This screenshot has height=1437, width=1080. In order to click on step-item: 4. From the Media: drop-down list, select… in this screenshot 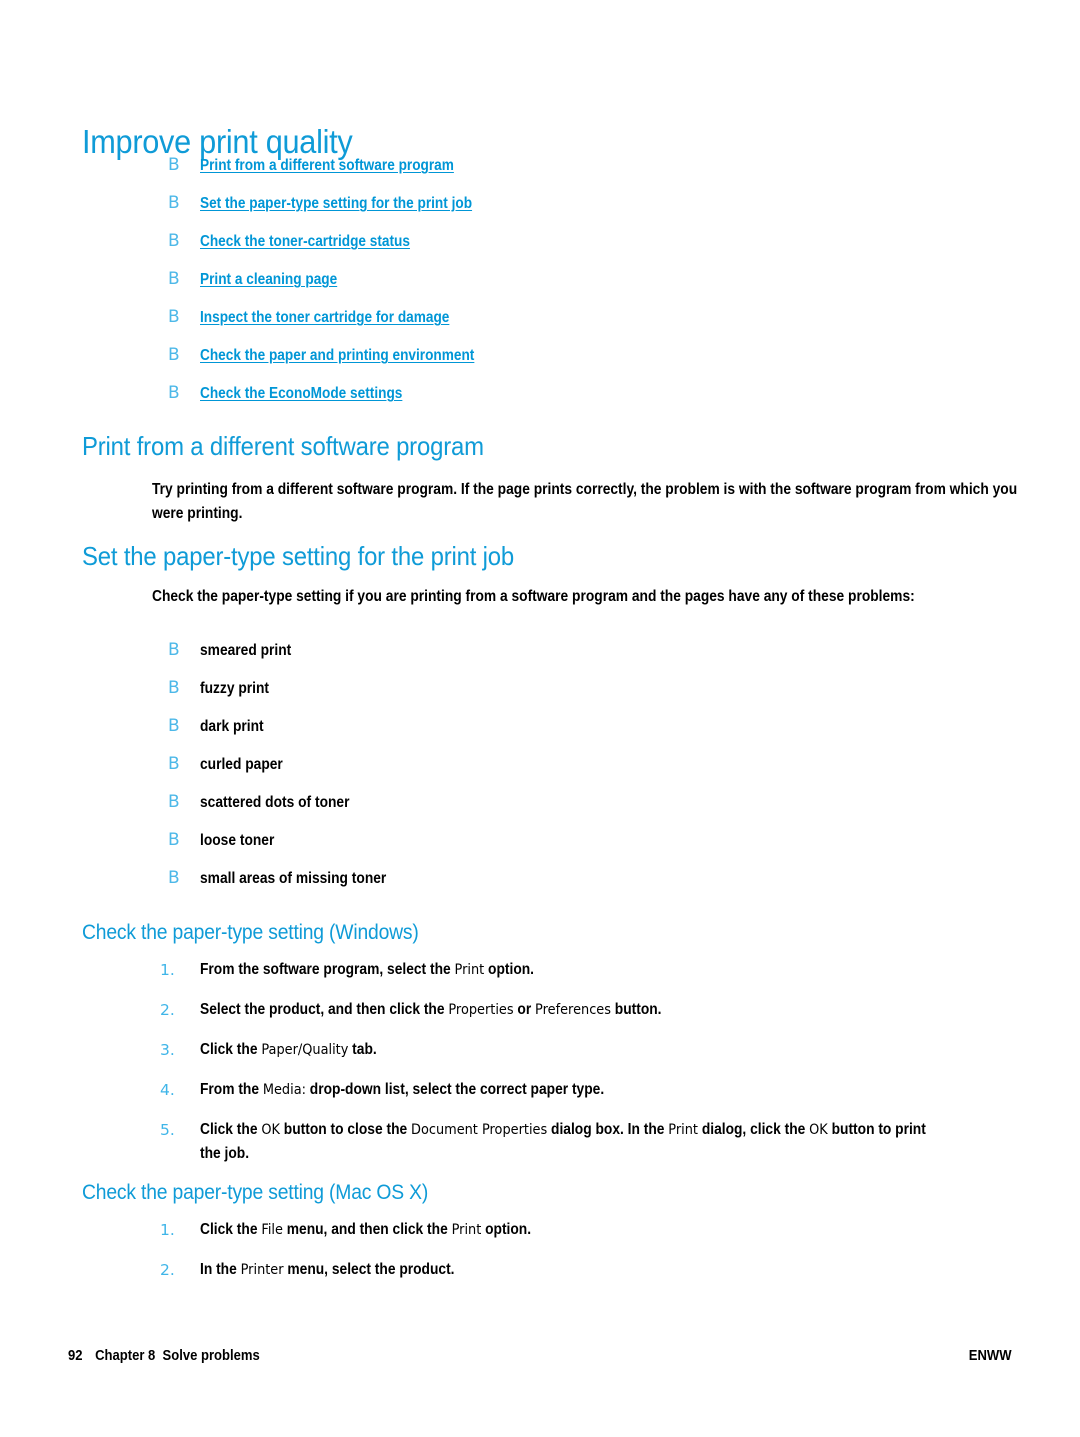, I will do `click(600, 1090)`.